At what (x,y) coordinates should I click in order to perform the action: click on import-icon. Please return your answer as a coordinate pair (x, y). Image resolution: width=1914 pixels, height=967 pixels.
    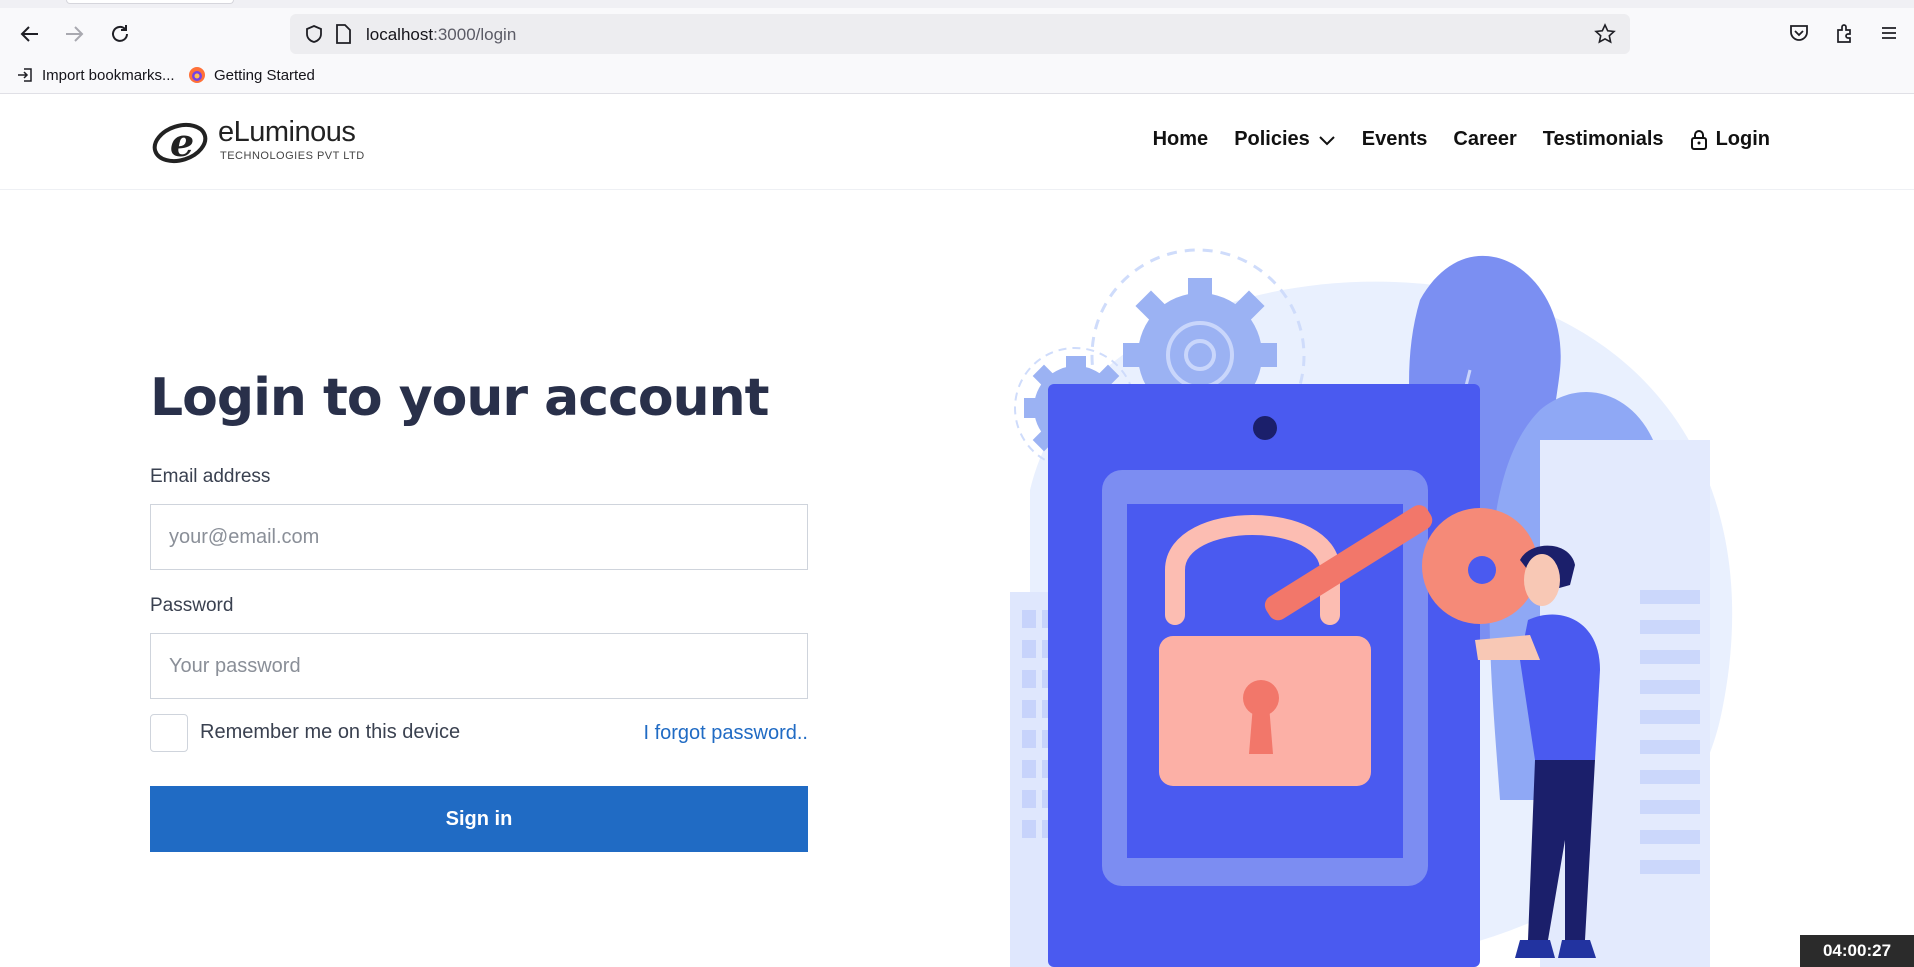
    Looking at the image, I should click on (25, 75).